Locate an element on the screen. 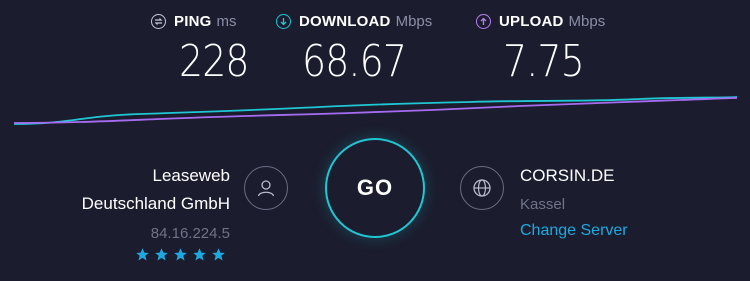  go-label: GO is located at coordinates (375, 187).